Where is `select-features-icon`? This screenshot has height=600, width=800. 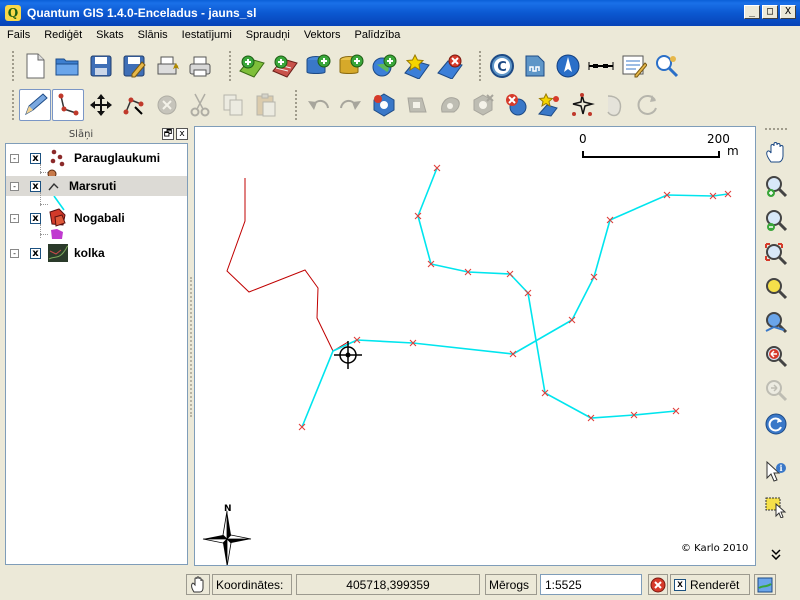
select-features-icon is located at coordinates (776, 506).